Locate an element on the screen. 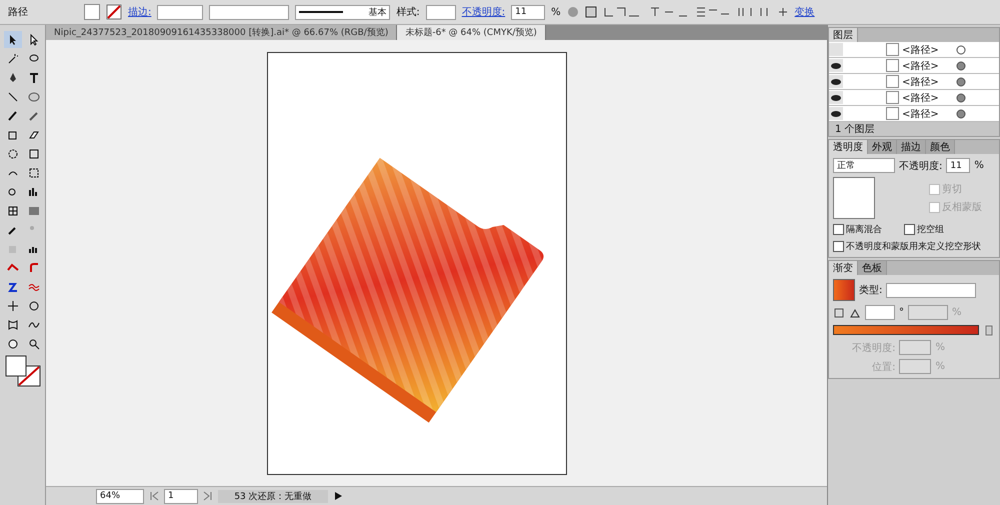 This screenshot has height=505, width=1000. last-page-icon is located at coordinates (208, 496).